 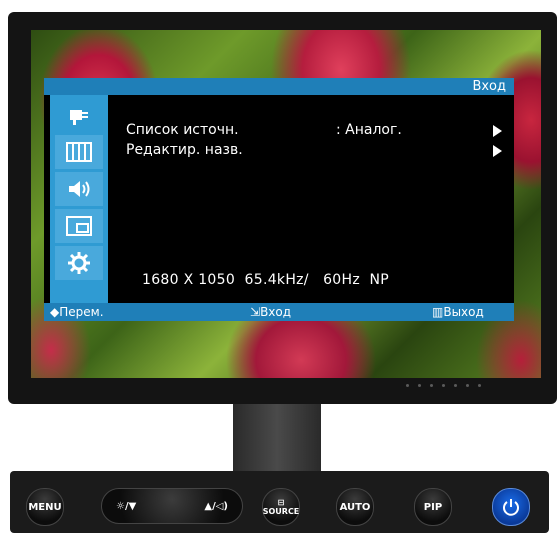 I want to click on volume-icon: ◁), so click(x=221, y=506).